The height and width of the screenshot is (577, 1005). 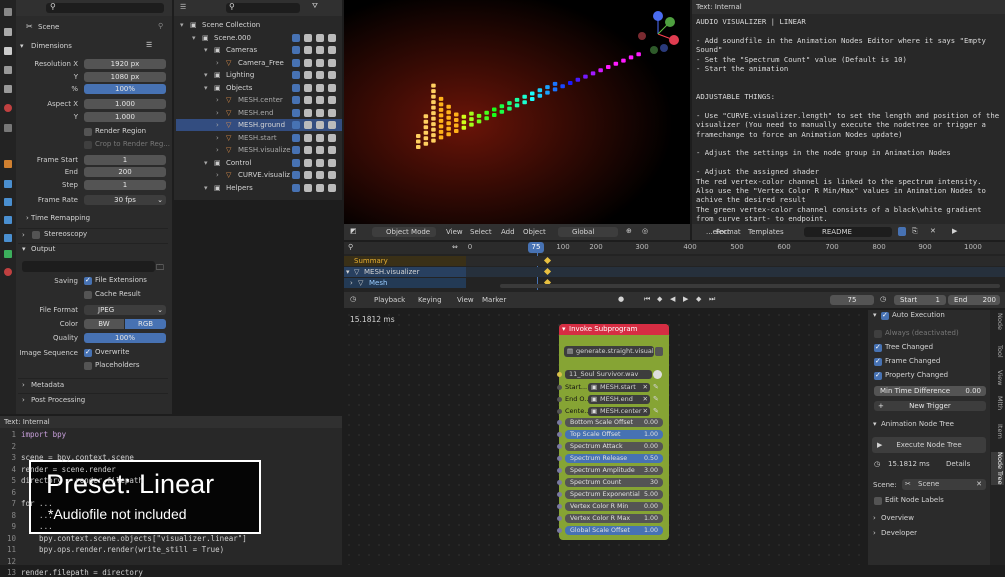 What do you see at coordinates (878, 334) in the screenshot?
I see `always-checkbox` at bounding box center [878, 334].